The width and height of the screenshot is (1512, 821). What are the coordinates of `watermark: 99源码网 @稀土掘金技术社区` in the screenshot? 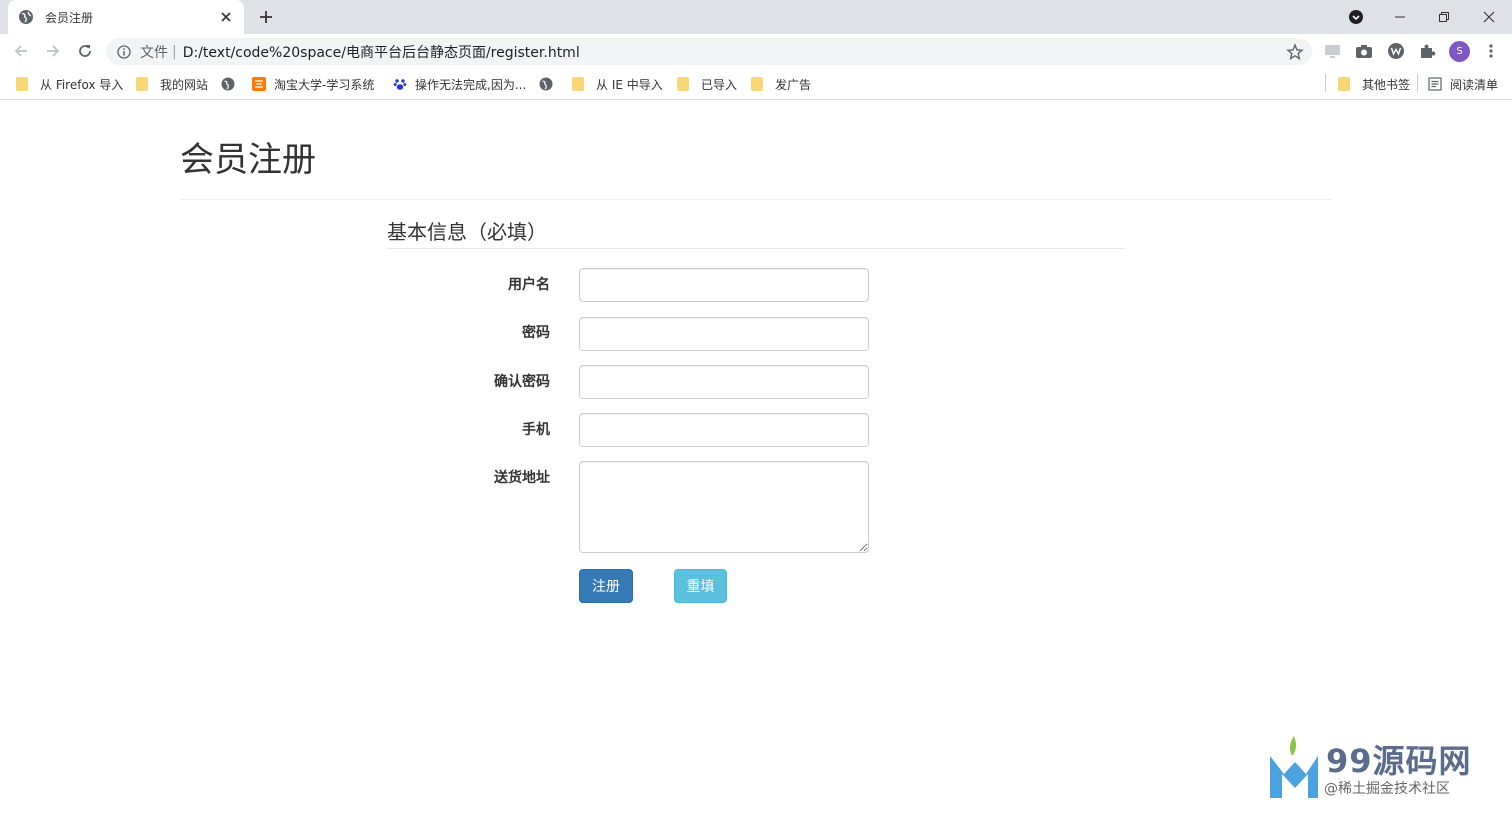 It's located at (1383, 769).